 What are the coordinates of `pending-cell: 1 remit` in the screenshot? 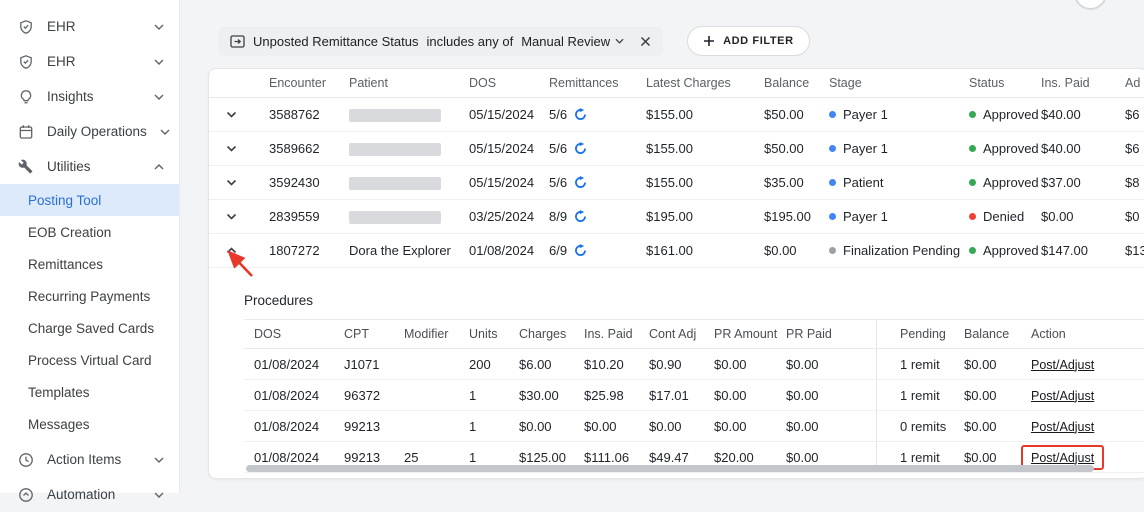 It's located at (920, 395).